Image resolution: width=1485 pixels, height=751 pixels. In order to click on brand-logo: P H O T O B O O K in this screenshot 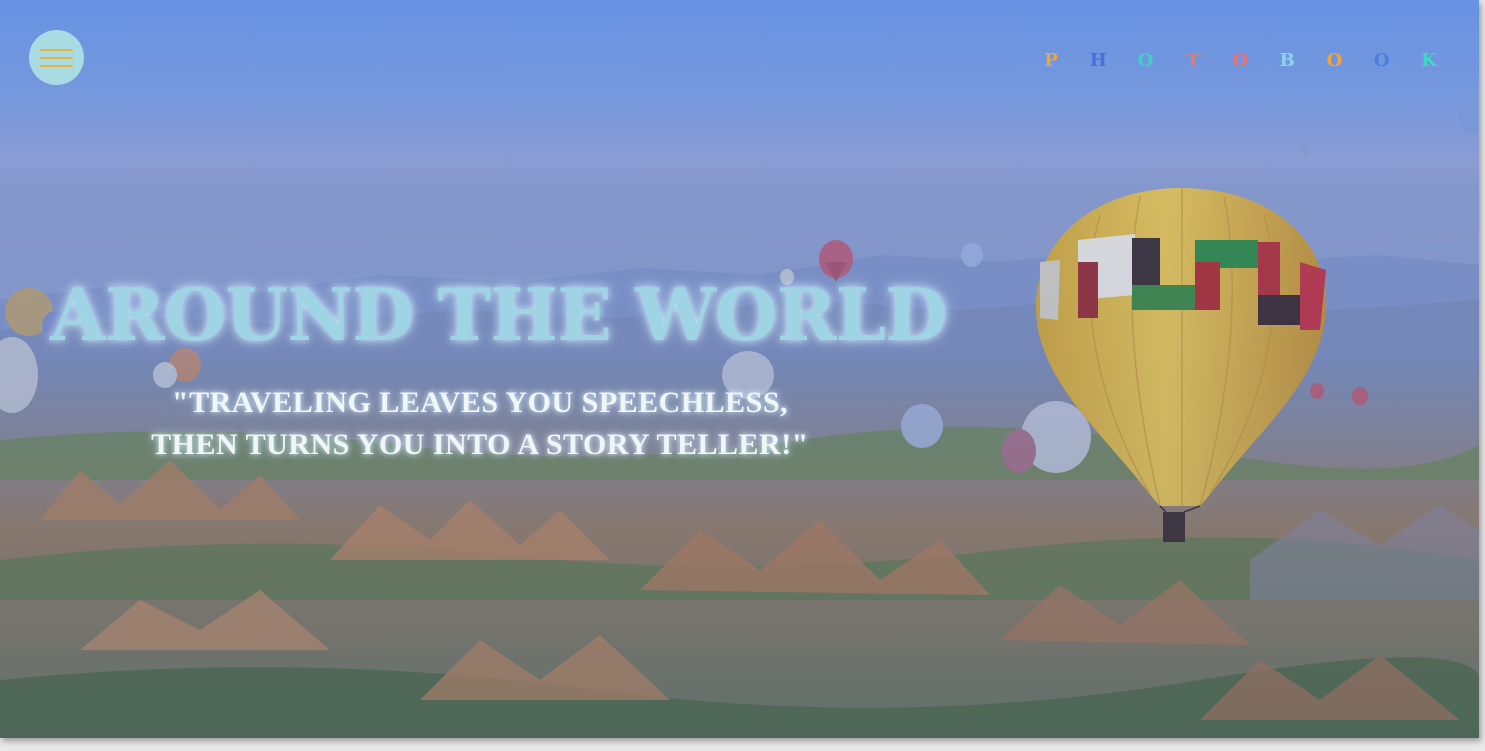, I will do `click(1240, 62)`.